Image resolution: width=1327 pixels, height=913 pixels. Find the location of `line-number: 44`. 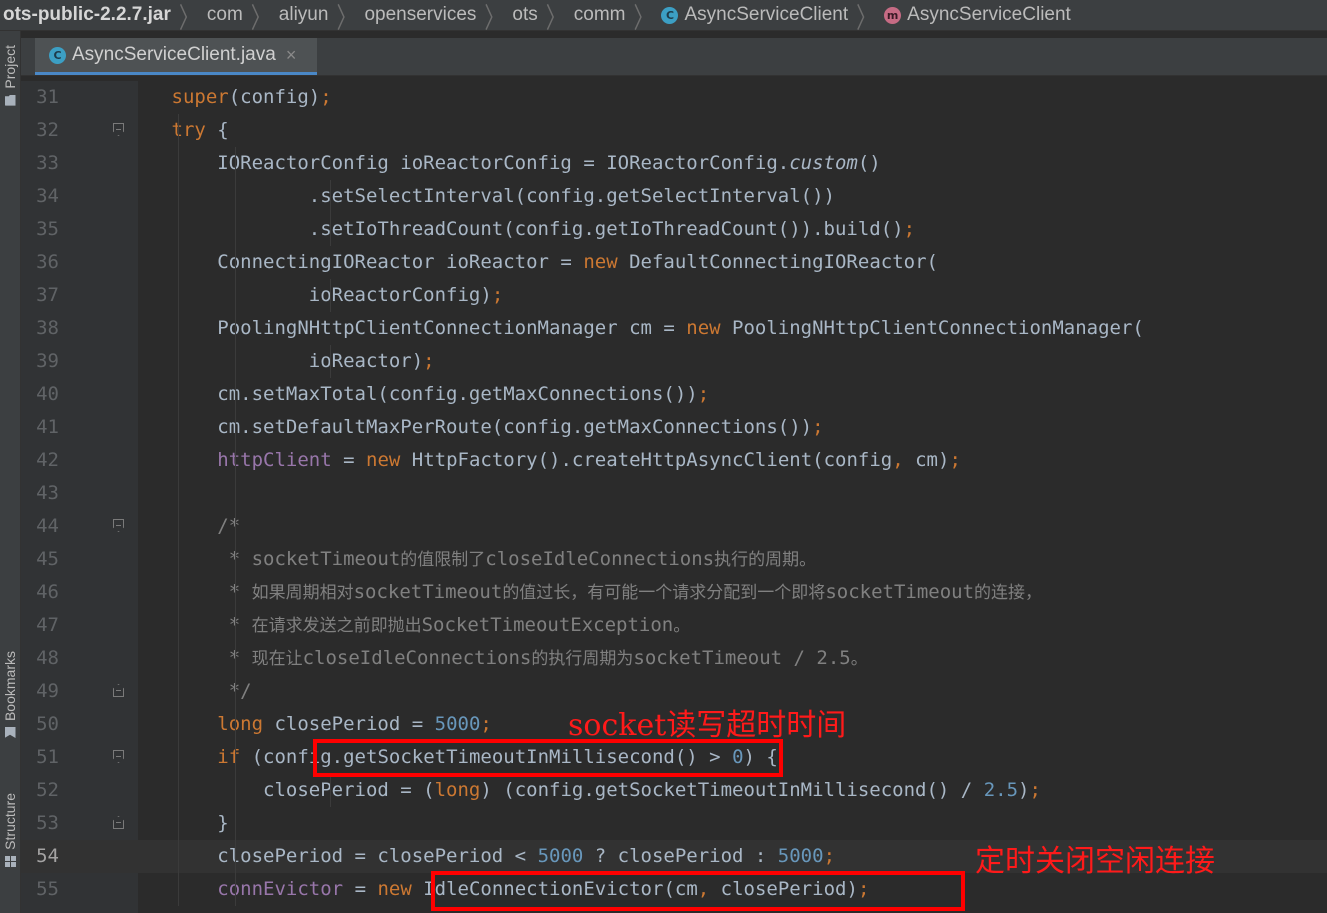

line-number: 44 is located at coordinates (40, 526).